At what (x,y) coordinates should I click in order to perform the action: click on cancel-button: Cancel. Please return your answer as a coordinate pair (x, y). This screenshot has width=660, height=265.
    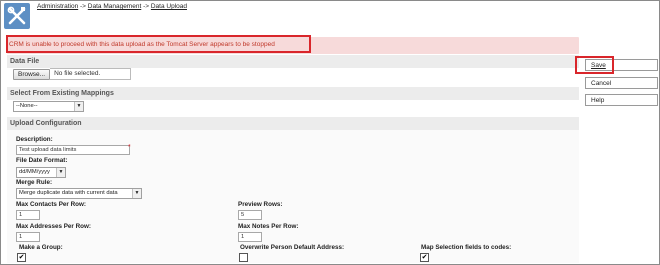
    Looking at the image, I should click on (621, 83).